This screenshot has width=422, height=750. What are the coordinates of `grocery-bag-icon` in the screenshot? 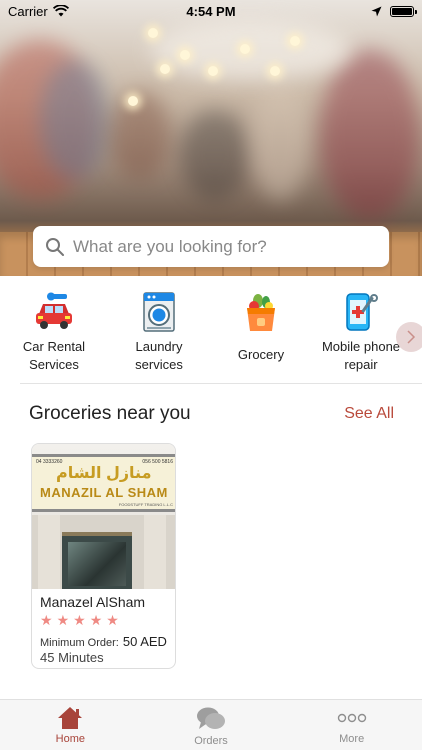 It's located at (261, 312).